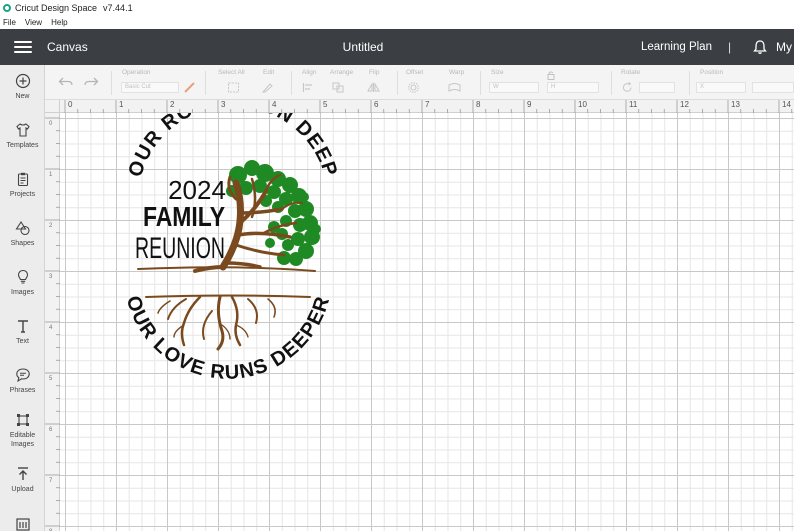  What do you see at coordinates (22, 194) in the screenshot?
I see `sidebar-item-label: Projects` at bounding box center [22, 194].